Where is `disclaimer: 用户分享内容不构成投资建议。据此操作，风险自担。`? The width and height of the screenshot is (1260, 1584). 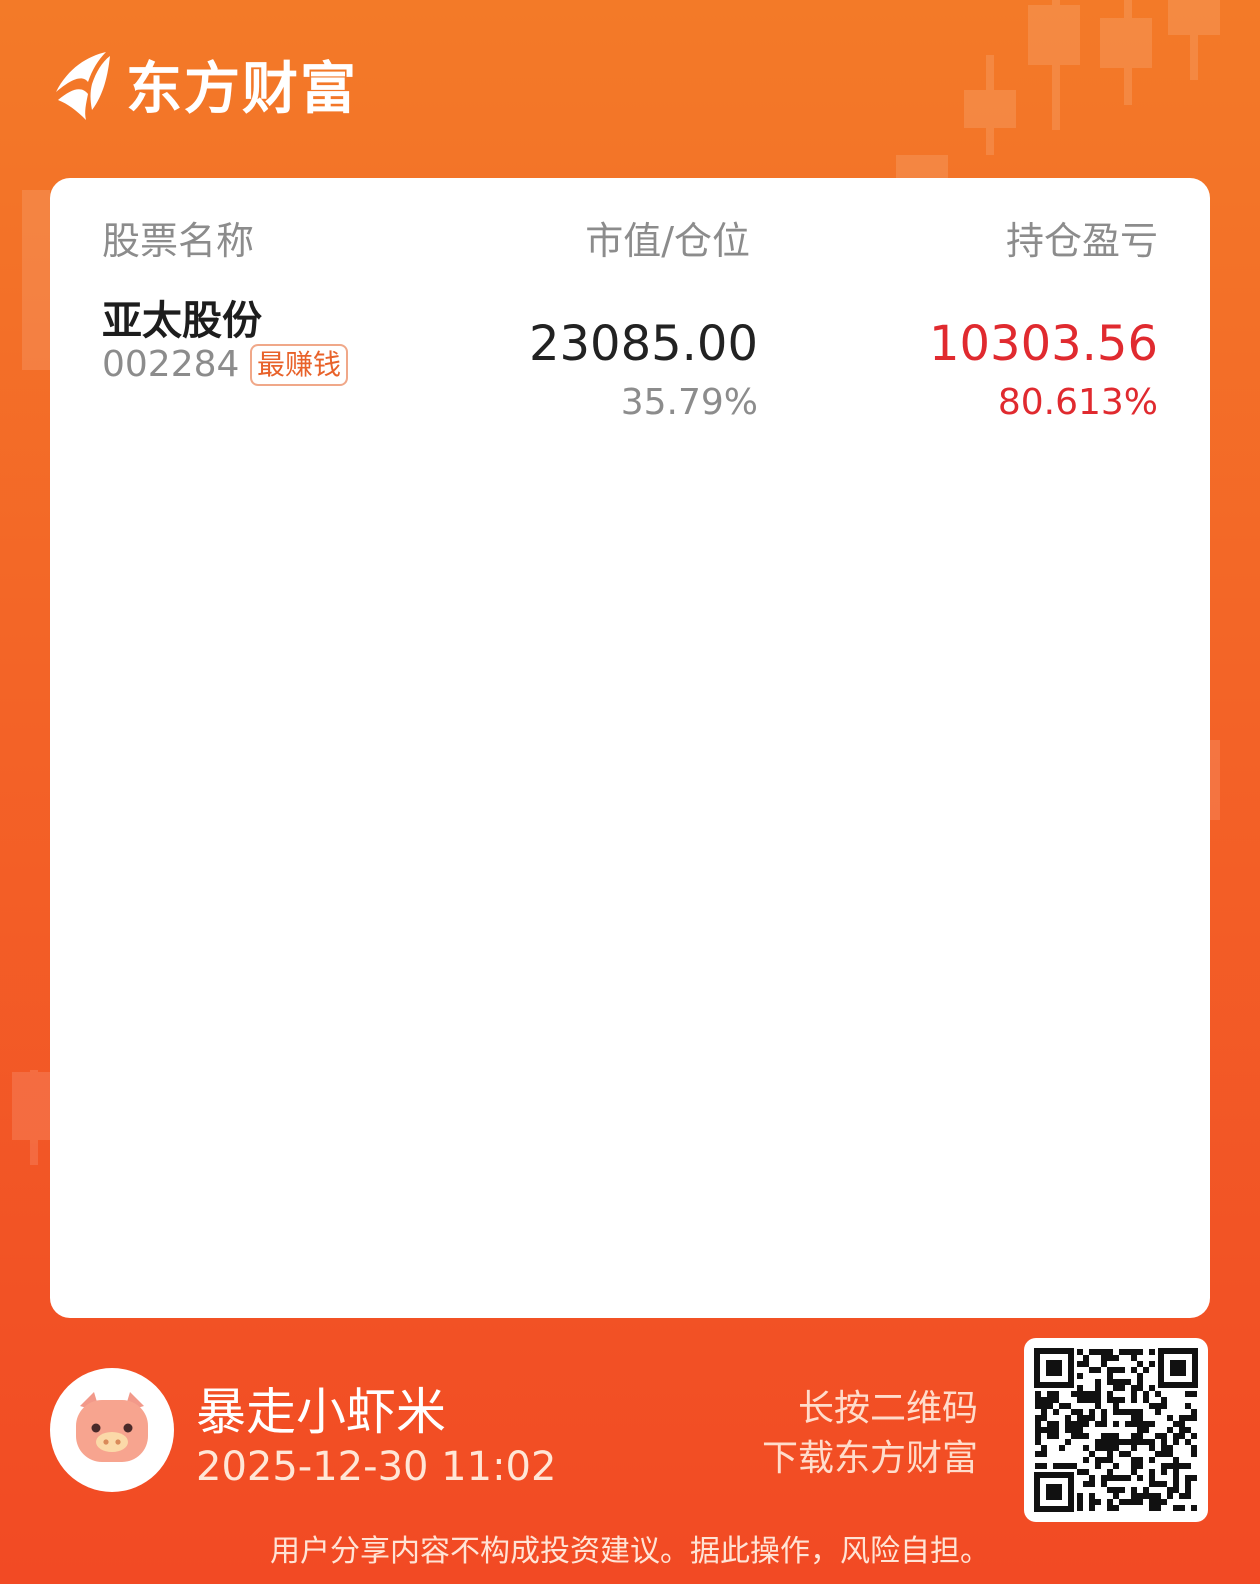 disclaimer: 用户分享内容不构成投资建议。据此操作，风险自担。 is located at coordinates (630, 1551).